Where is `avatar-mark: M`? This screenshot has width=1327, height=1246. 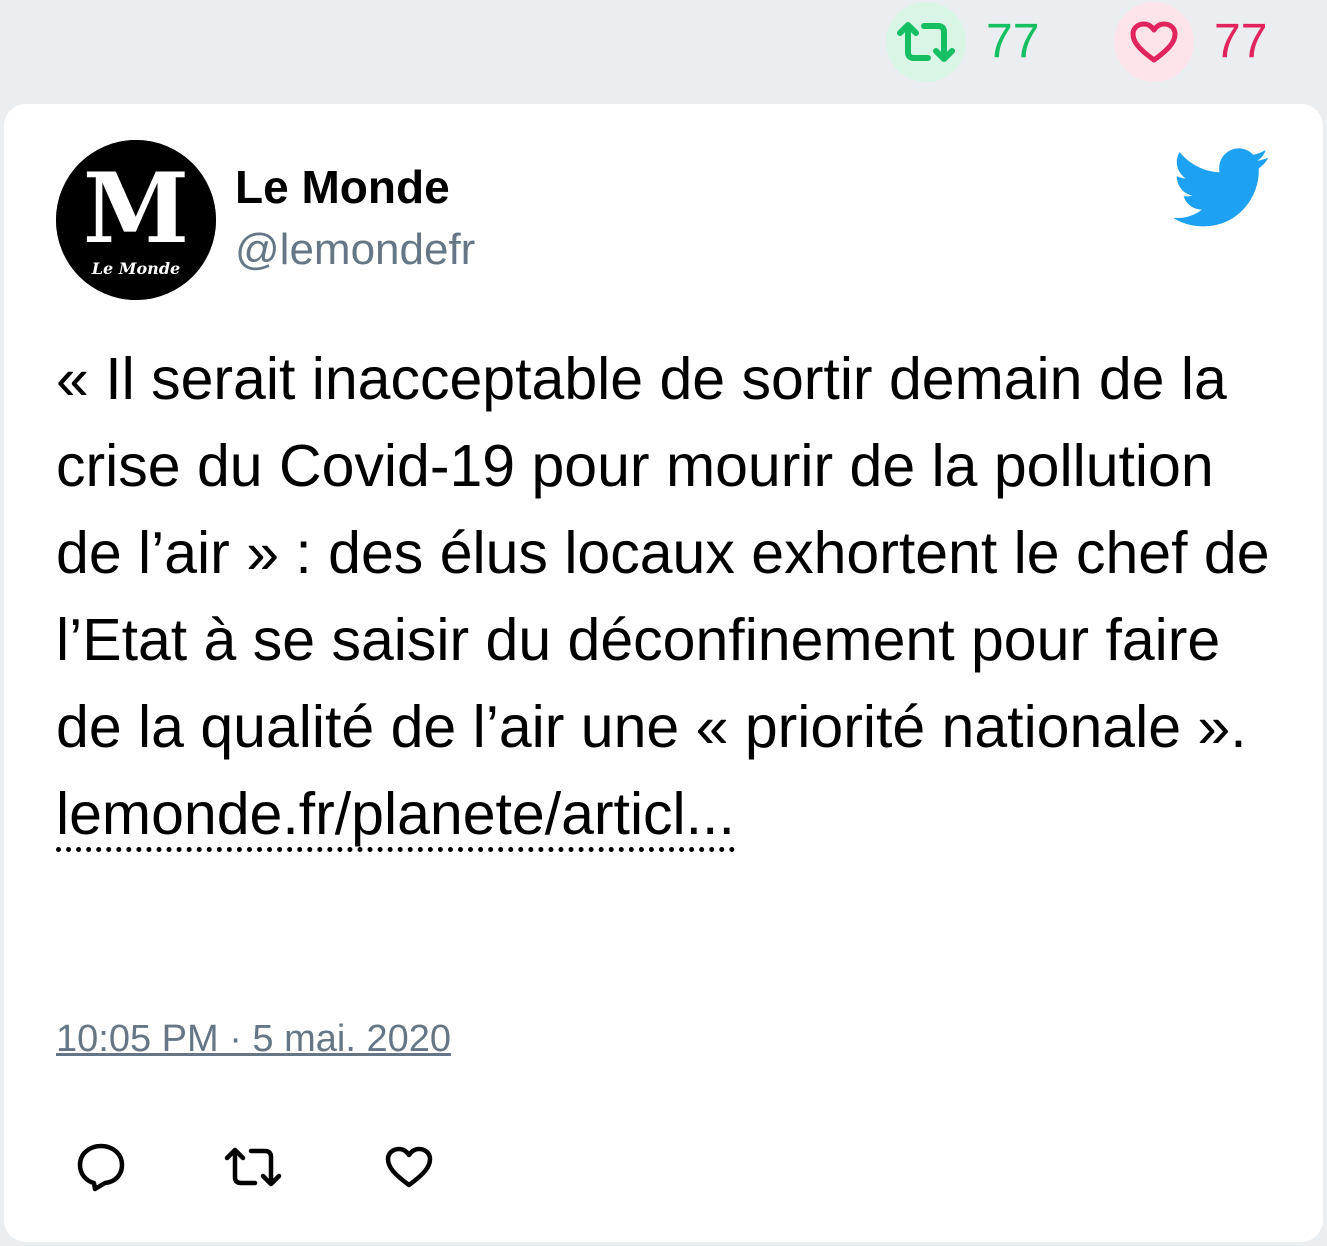
avatar-mark: M is located at coordinates (136, 208).